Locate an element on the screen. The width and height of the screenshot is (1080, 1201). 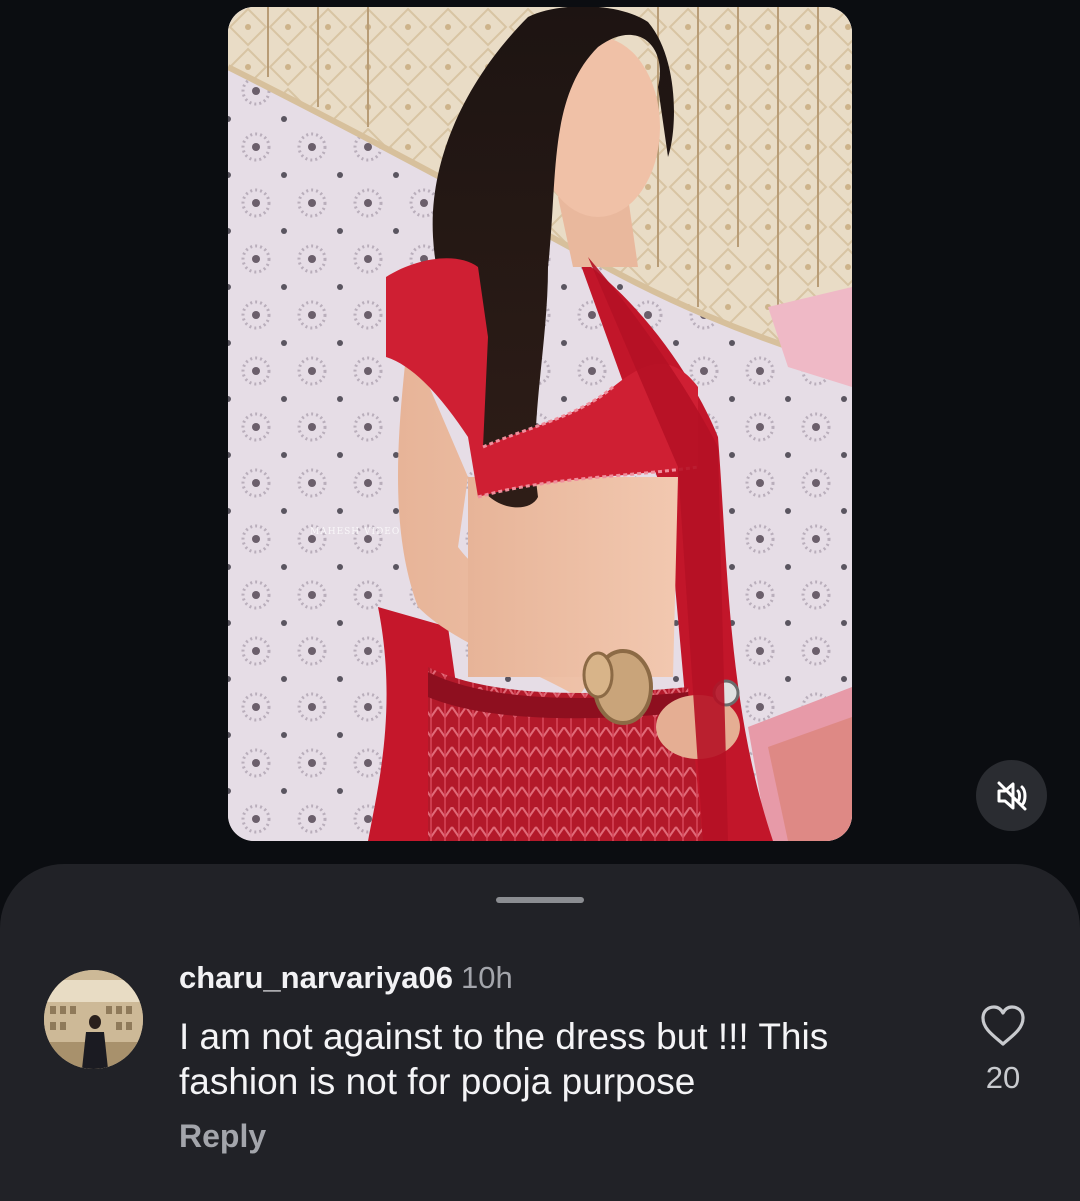
heart-outline-icon is located at coordinates (1003, 1025).